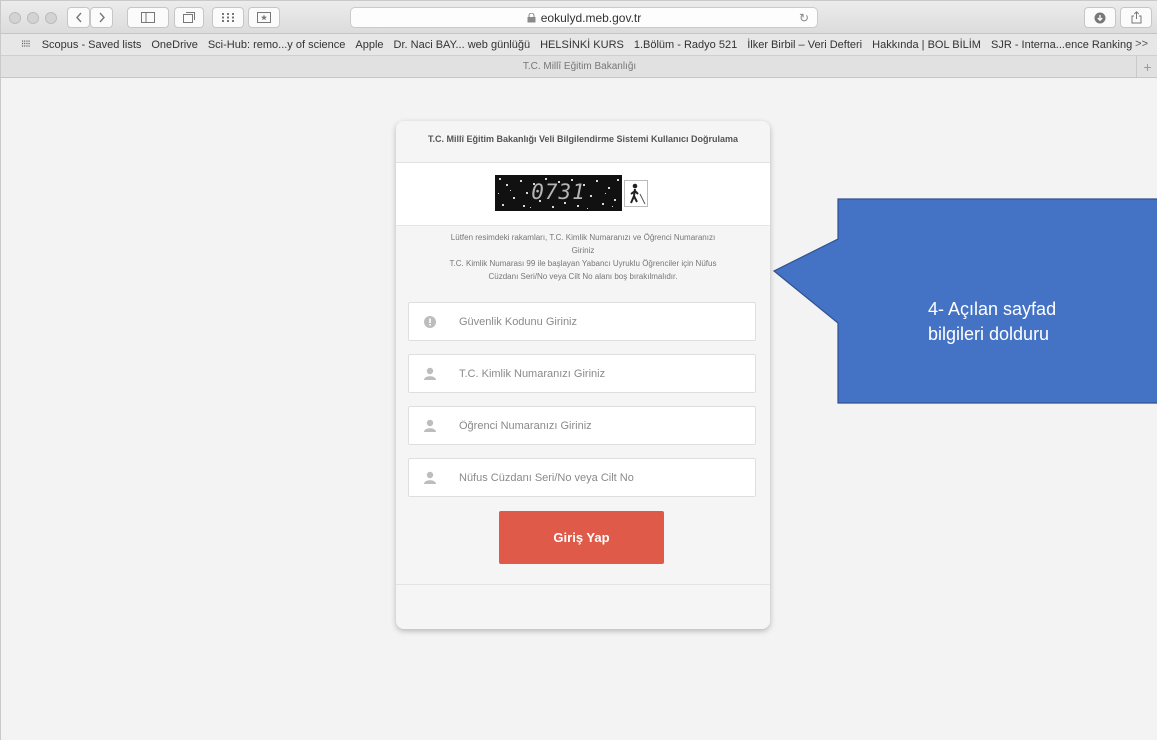 Image resolution: width=1157 pixels, height=740 pixels. What do you see at coordinates (369, 45) in the screenshot?
I see `bookmark-item: Apple` at bounding box center [369, 45].